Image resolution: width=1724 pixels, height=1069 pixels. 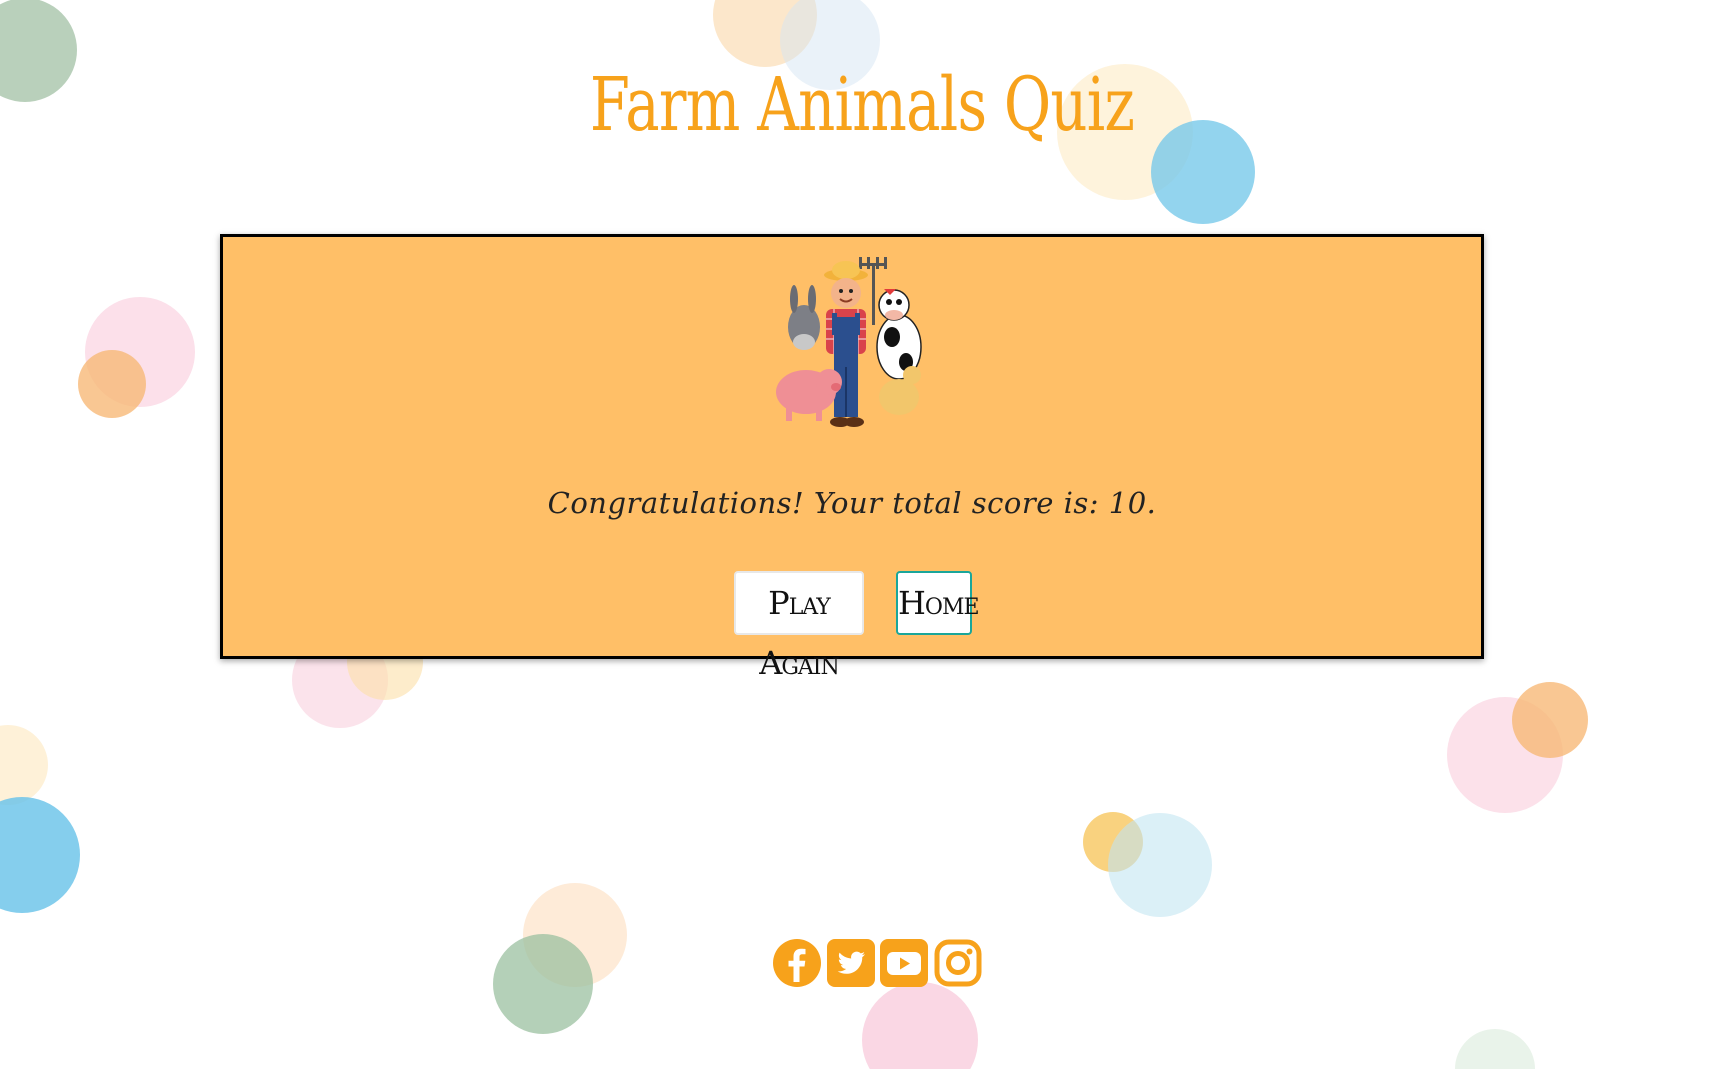 What do you see at coordinates (958, 963) in the screenshot?
I see `instagram-icon` at bounding box center [958, 963].